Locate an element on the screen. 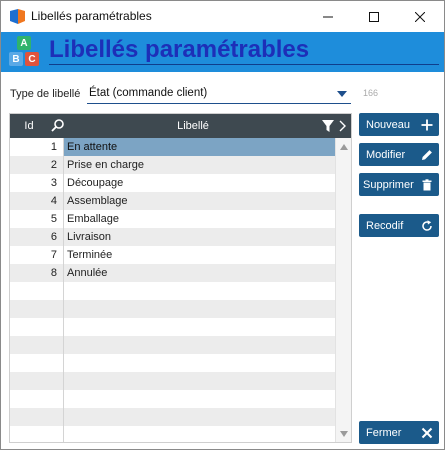 Image resolution: width=445 pixels, height=450 pixels. table-row: 4 Assemblage is located at coordinates (172, 201).